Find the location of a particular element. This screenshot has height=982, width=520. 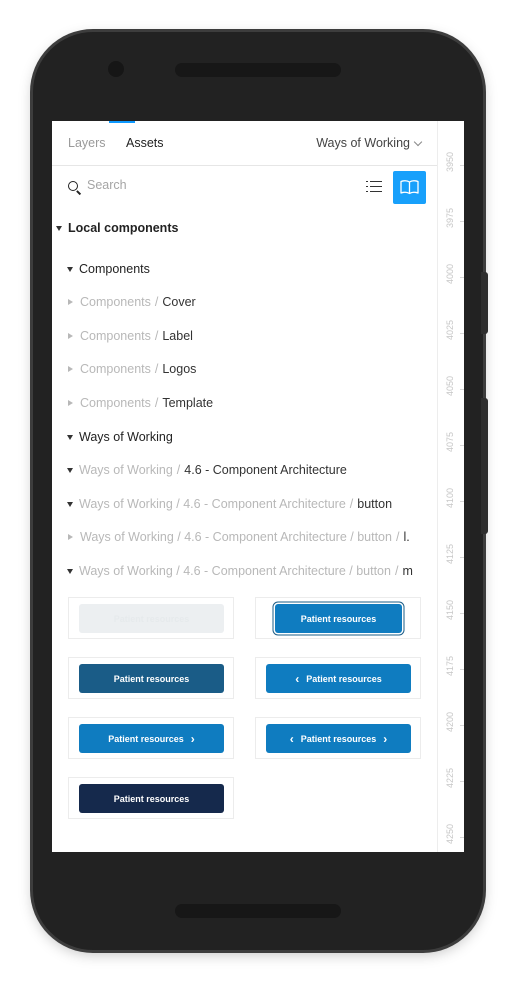

component-thumb-hover: Patient resources is located at coordinates (151, 678).